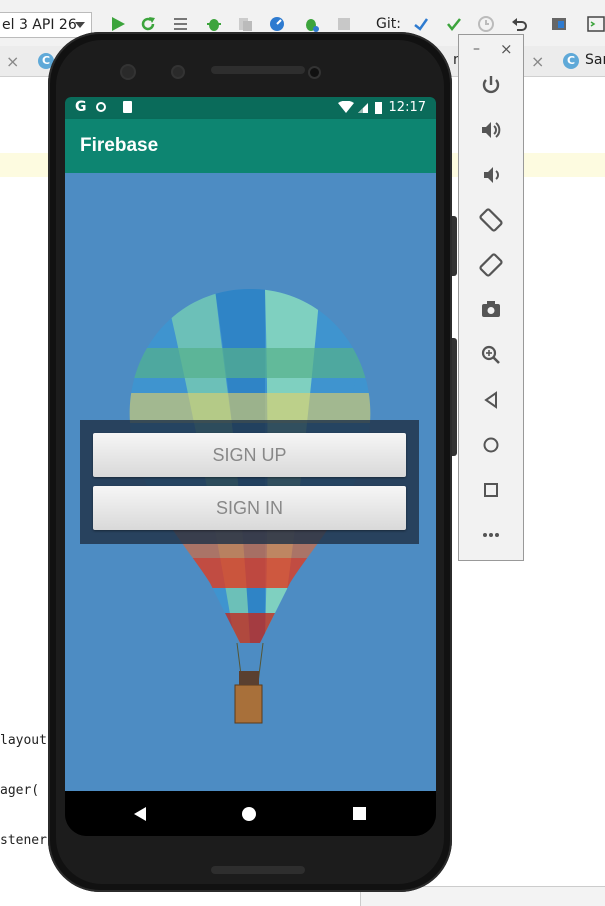  I want to click on navigation-bar, so click(250, 813).